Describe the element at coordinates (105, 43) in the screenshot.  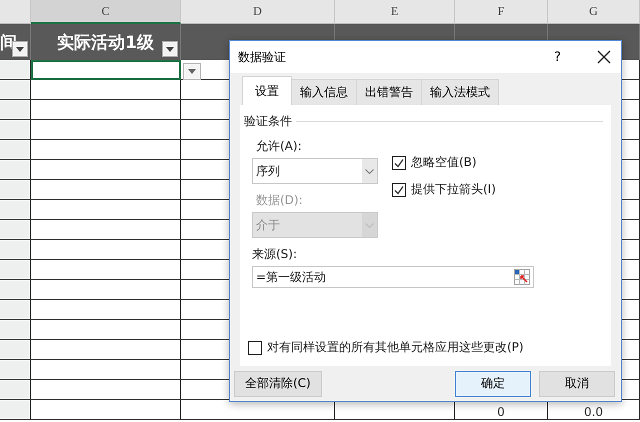
I see `header-text: 实际活动1级` at that location.